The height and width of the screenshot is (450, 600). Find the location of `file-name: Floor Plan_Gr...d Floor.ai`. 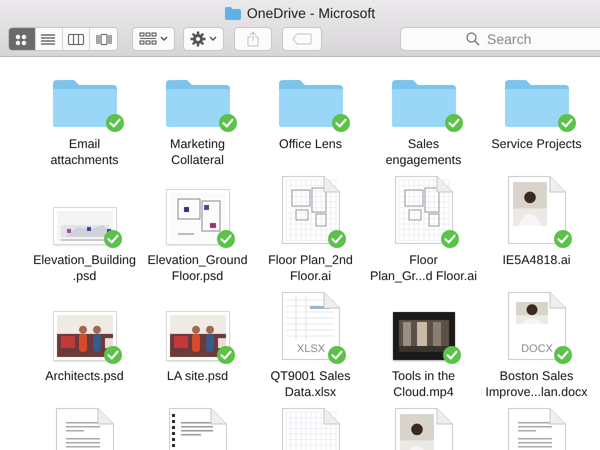

file-name: Floor Plan_Gr...d Floor.ai is located at coordinates (423, 268).